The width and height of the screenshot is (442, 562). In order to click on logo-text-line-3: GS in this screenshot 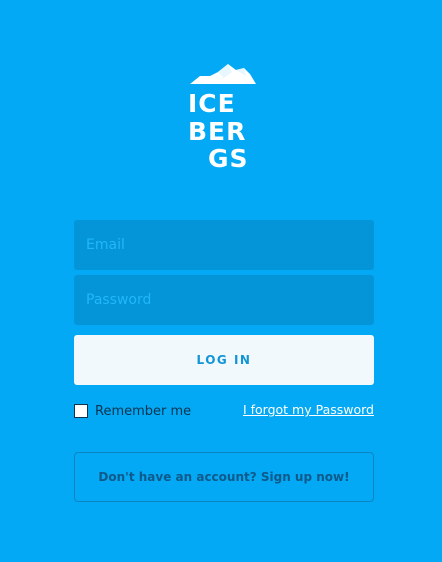, I will do `click(228, 158)`.